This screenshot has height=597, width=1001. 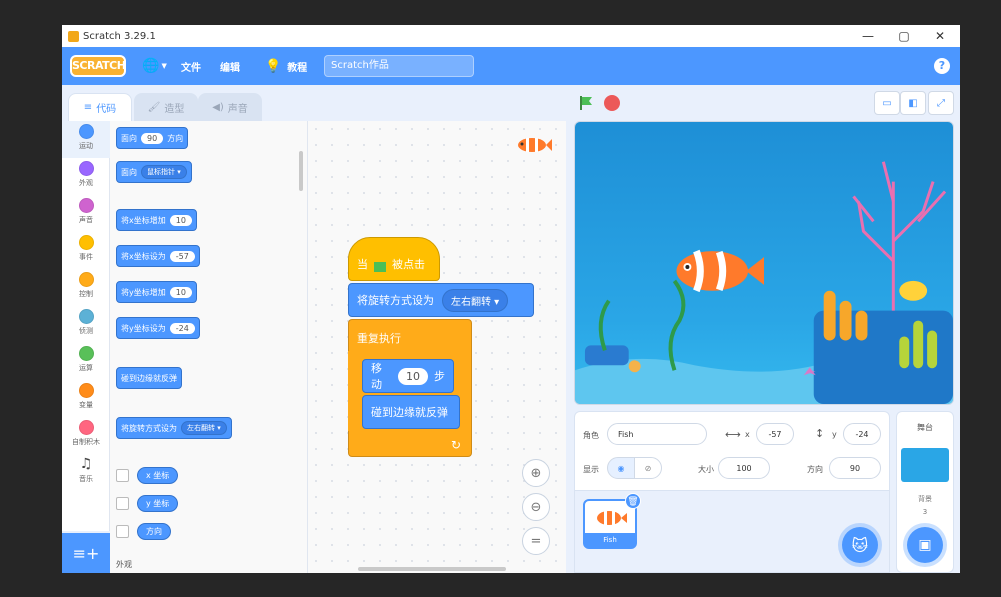 I want to click on reporter-y-position: y 坐标, so click(x=147, y=503).